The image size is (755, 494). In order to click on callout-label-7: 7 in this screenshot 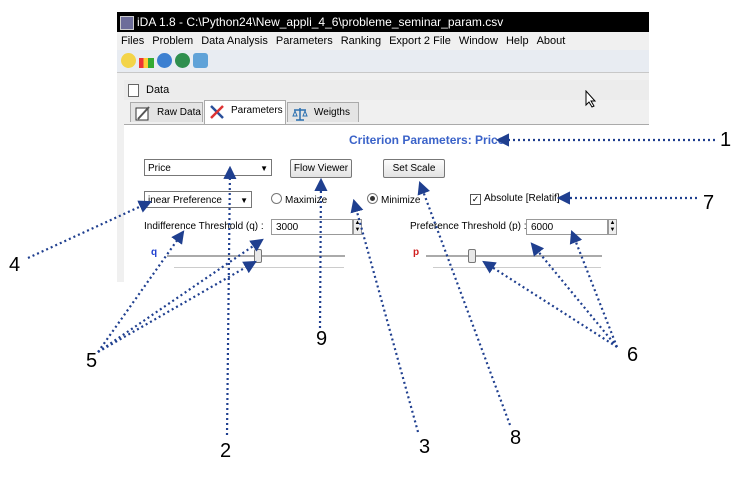, I will do `click(709, 203)`.